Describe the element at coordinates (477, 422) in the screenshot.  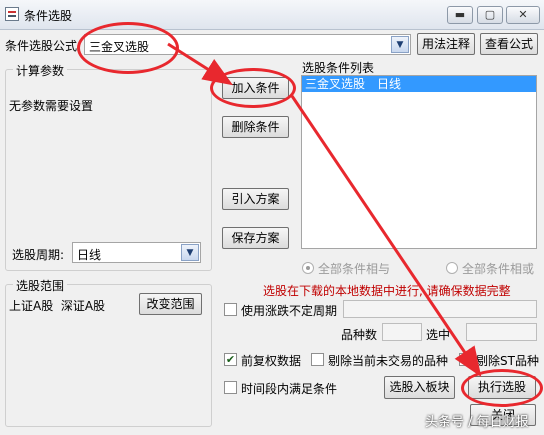
I see `watermark: 头条号 / 每日财报` at that location.